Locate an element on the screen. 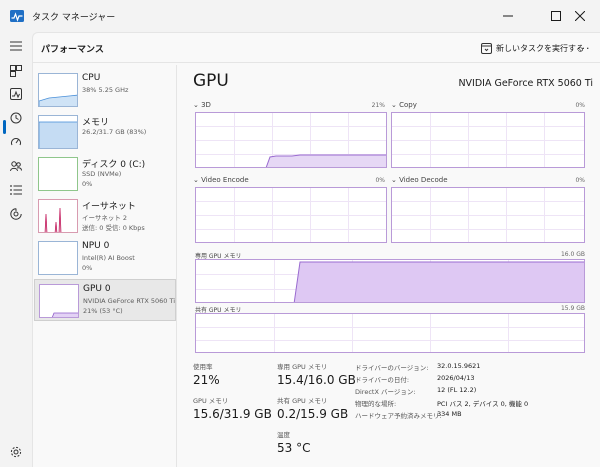  resource-item-disk: ディスク 0 (C:) SSD (NVMe) 0% is located at coordinates (105, 174).